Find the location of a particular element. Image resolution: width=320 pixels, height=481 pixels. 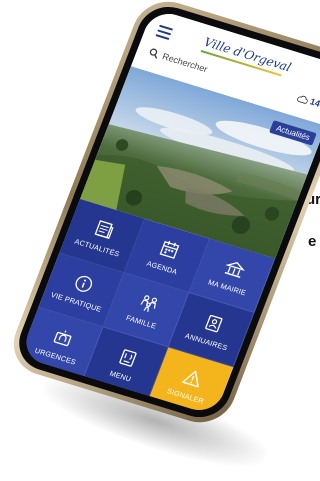

directory-icon is located at coordinates (213, 323).